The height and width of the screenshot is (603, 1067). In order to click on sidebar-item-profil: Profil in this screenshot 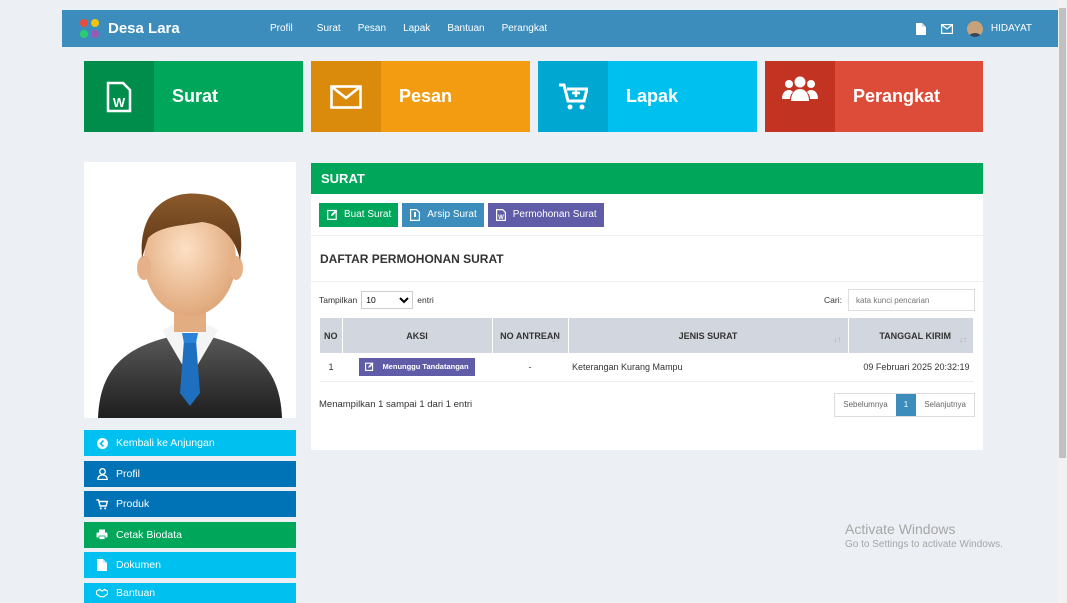, I will do `click(190, 473)`.